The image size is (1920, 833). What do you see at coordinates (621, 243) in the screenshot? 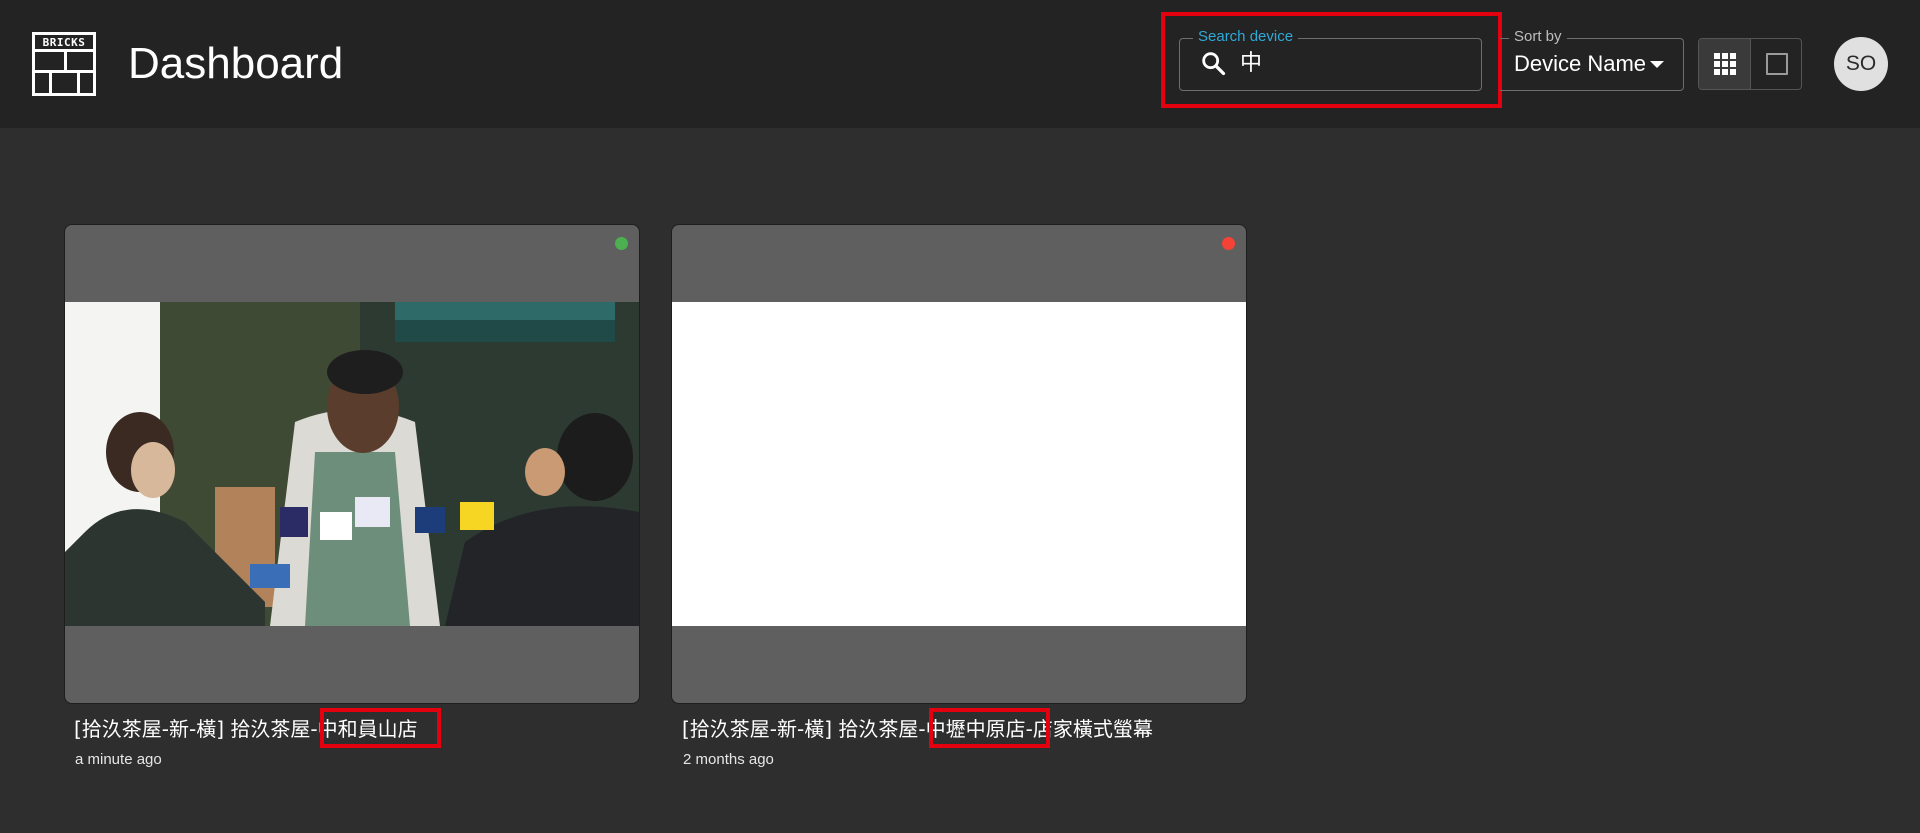
I see `status-online-dot` at bounding box center [621, 243].